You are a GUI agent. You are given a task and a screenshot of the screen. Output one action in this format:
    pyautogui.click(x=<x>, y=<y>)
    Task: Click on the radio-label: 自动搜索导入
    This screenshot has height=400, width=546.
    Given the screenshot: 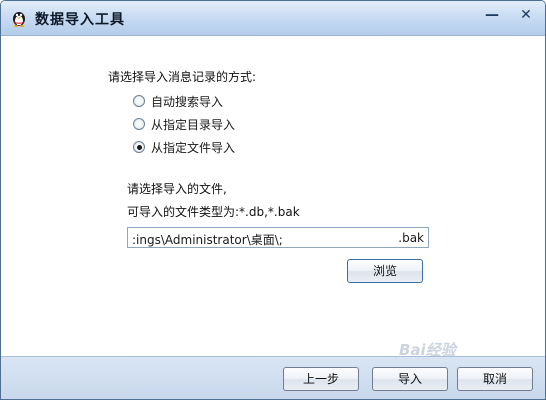 What is the action you would take?
    pyautogui.click(x=187, y=101)
    